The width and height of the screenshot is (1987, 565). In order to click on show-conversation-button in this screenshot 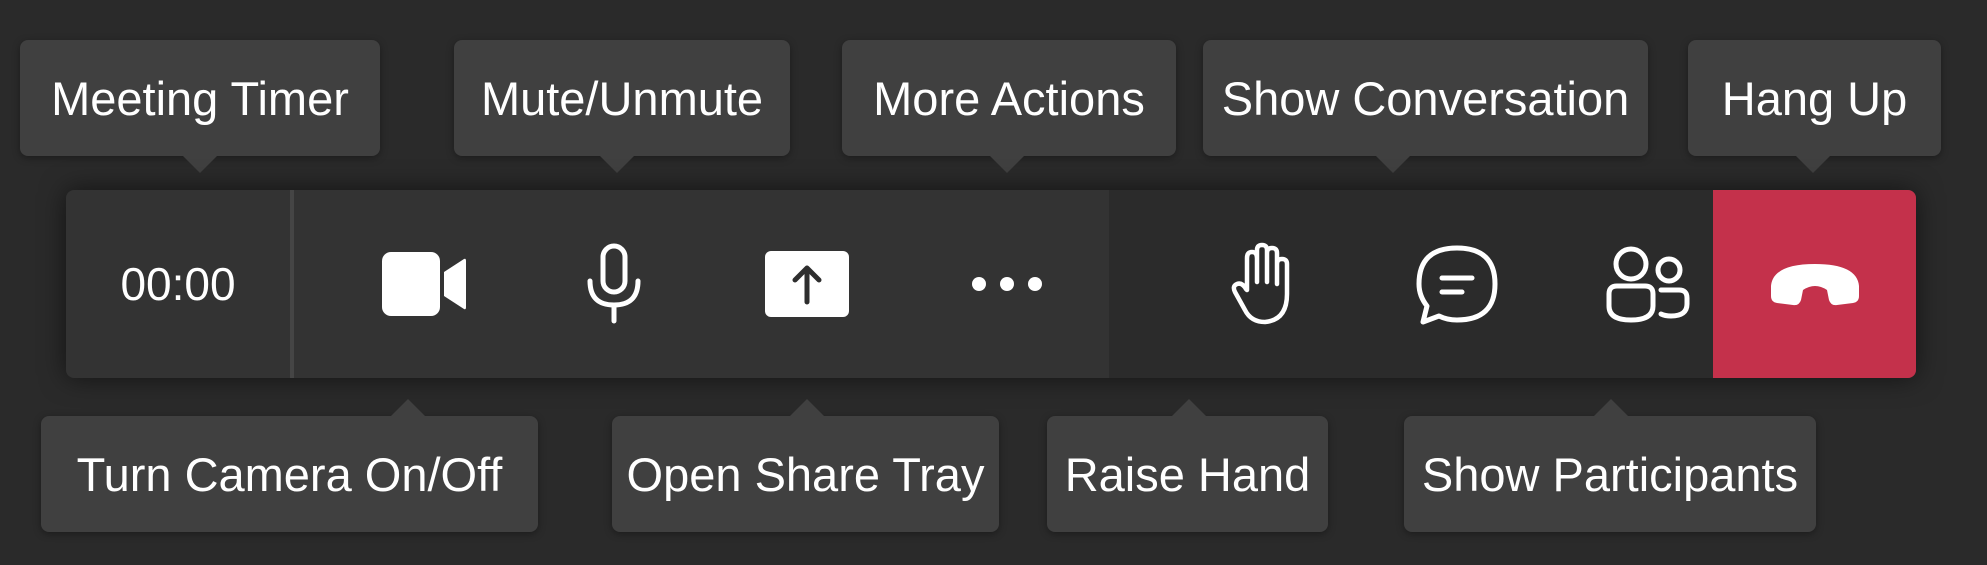, I will do `click(1457, 284)`.